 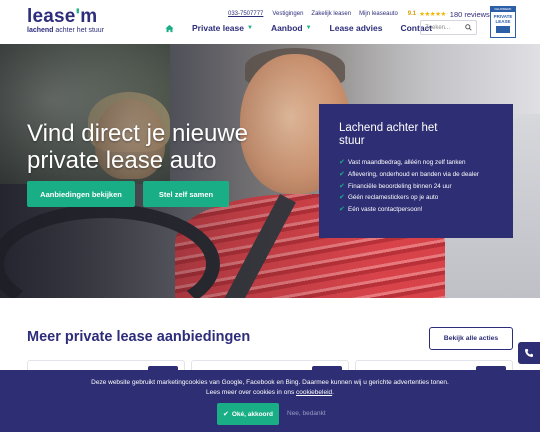 I want to click on topbar-link-vestigingen: Vestigingen, so click(x=287, y=14).